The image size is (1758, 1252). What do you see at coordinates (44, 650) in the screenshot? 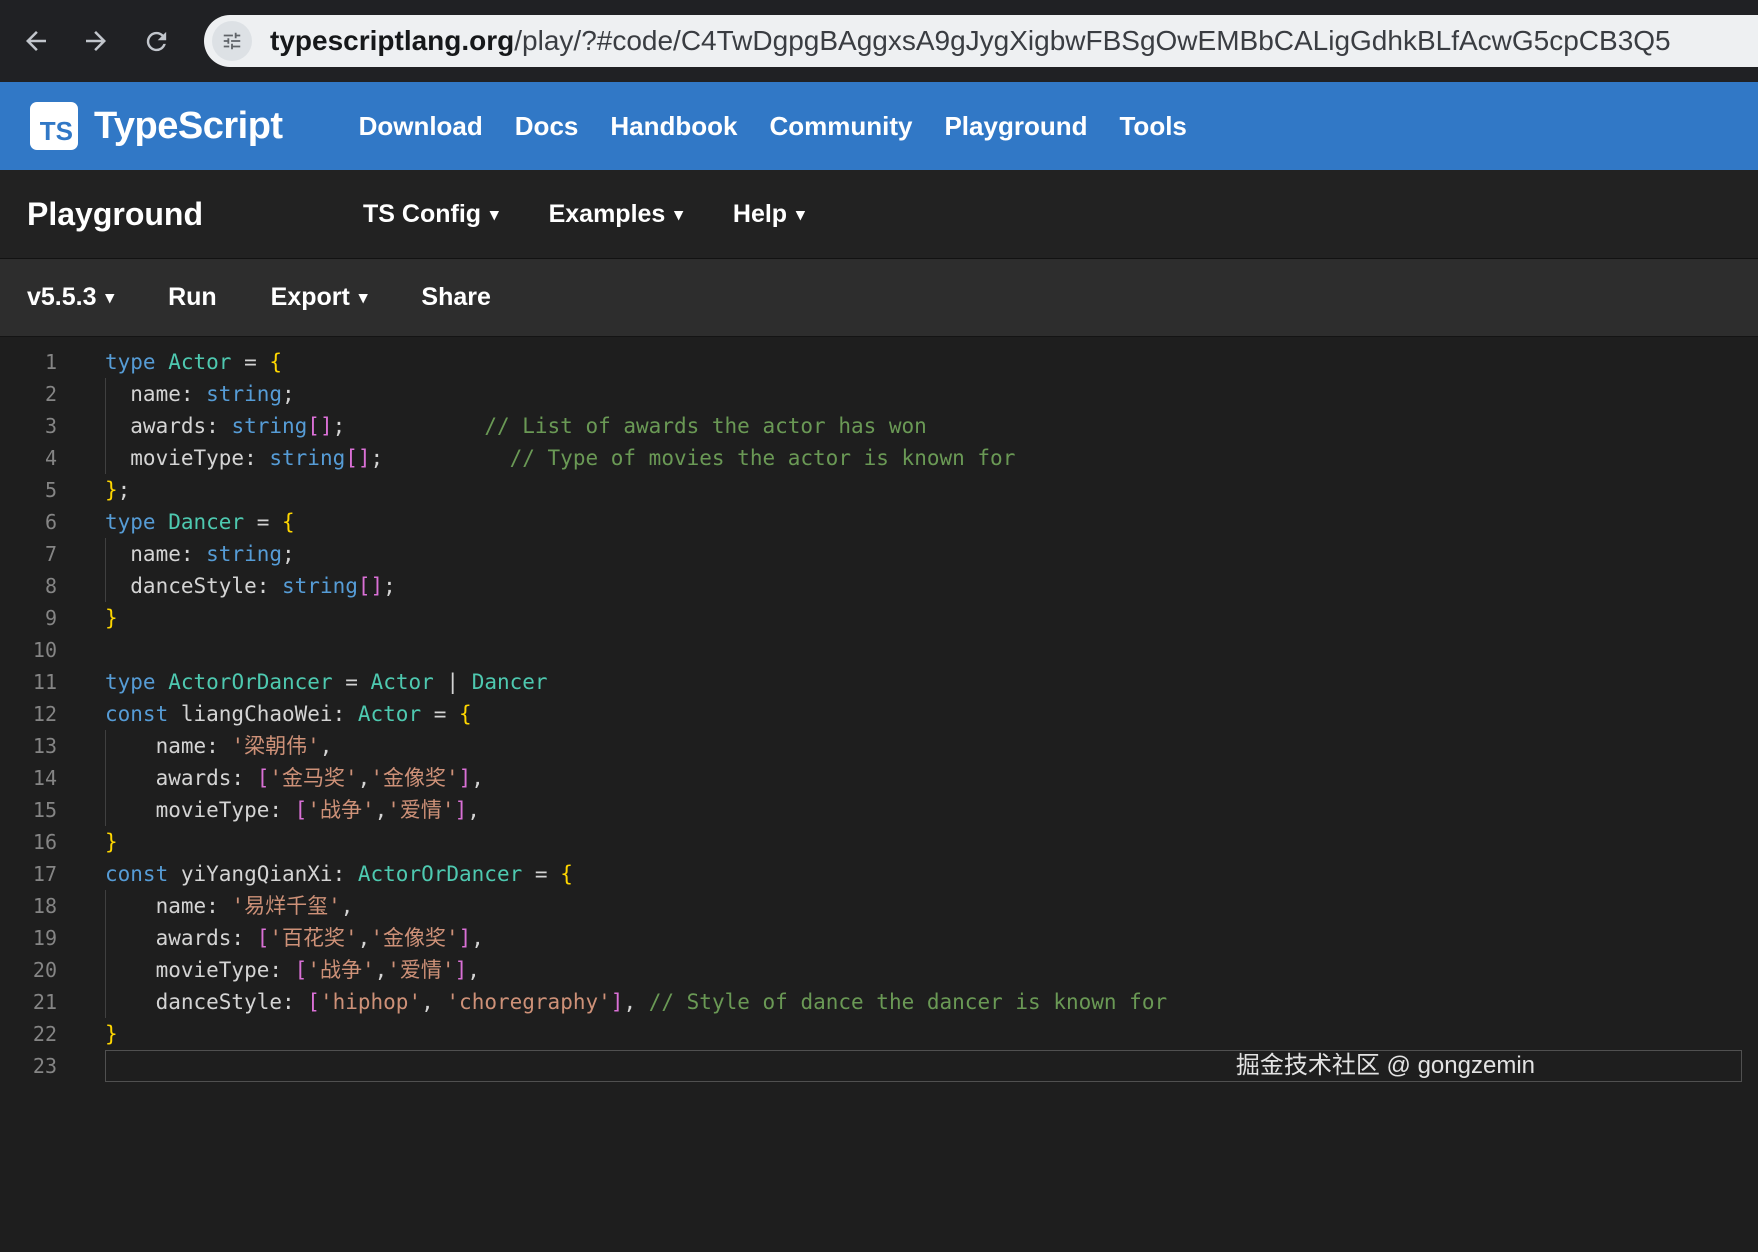
I see `line-number: 10` at bounding box center [44, 650].